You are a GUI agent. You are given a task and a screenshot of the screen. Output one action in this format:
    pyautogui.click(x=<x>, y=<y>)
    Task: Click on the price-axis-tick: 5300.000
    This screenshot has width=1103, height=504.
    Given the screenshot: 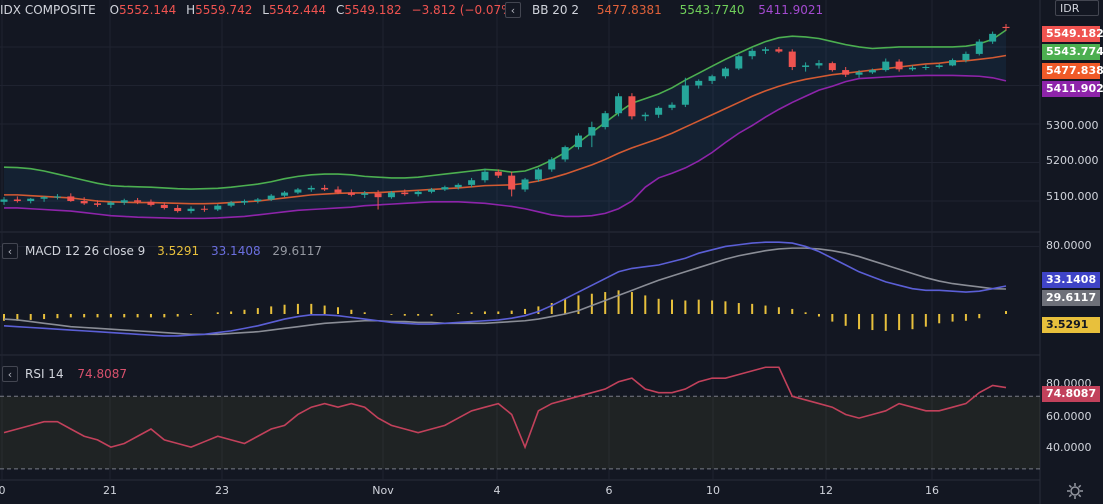 What is the action you would take?
    pyautogui.click(x=1072, y=125)
    